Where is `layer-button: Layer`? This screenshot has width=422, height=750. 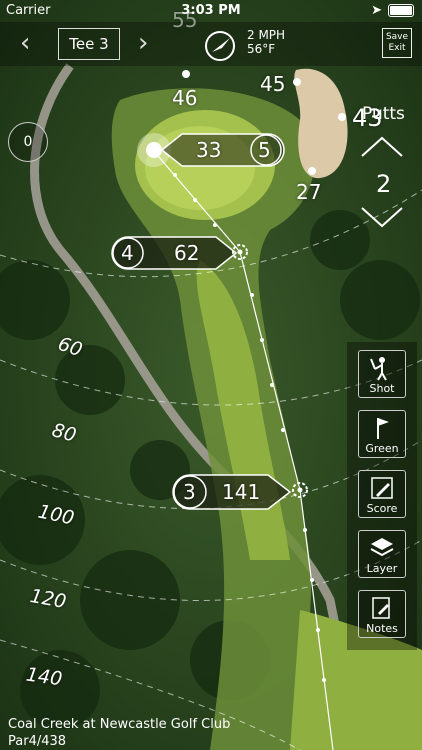 layer-button: Layer is located at coordinates (382, 554).